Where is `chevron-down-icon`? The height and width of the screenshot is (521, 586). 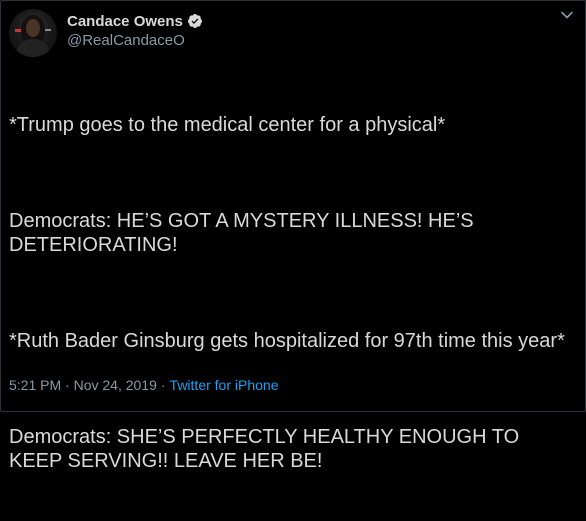 chevron-down-icon is located at coordinates (567, 15).